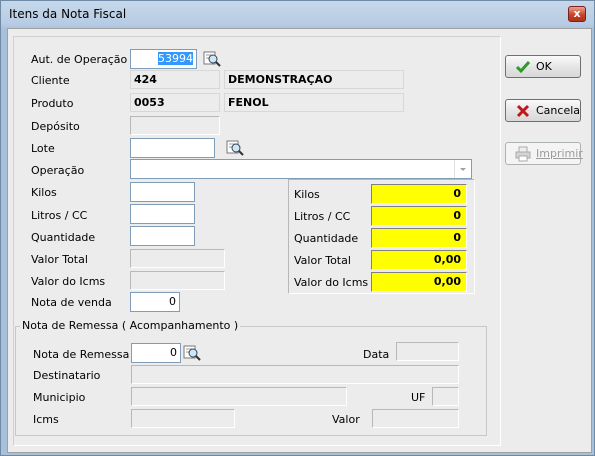 The width and height of the screenshot is (595, 456). Describe the element at coordinates (523, 154) in the screenshot. I see `printer-icon` at that location.